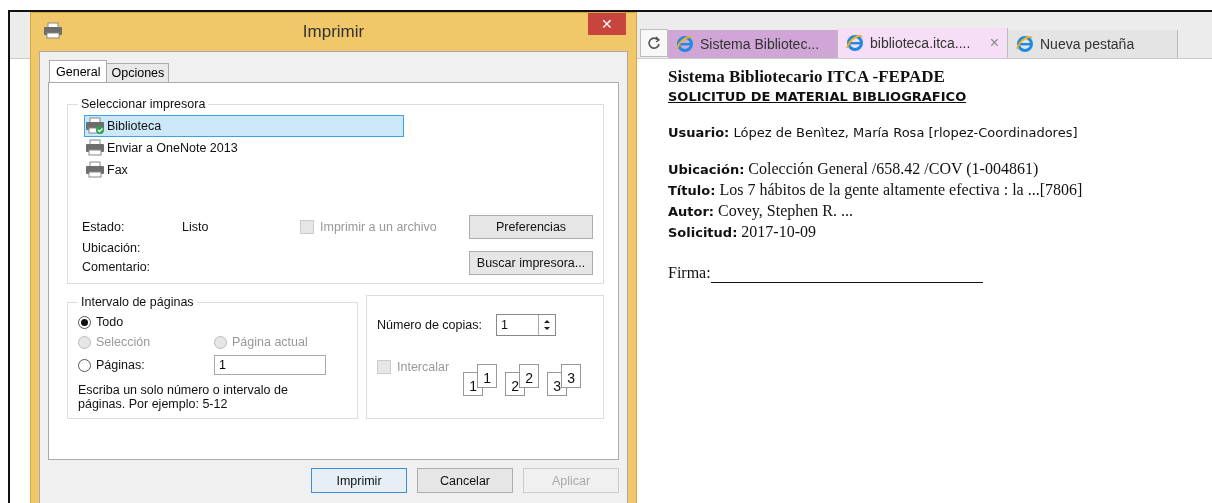 Image resolution: width=1212 pixels, height=503 pixels. I want to click on user-line: Usuario: López de Benìtez, María Rosa [rlopez-Coordinadores], so click(873, 133).